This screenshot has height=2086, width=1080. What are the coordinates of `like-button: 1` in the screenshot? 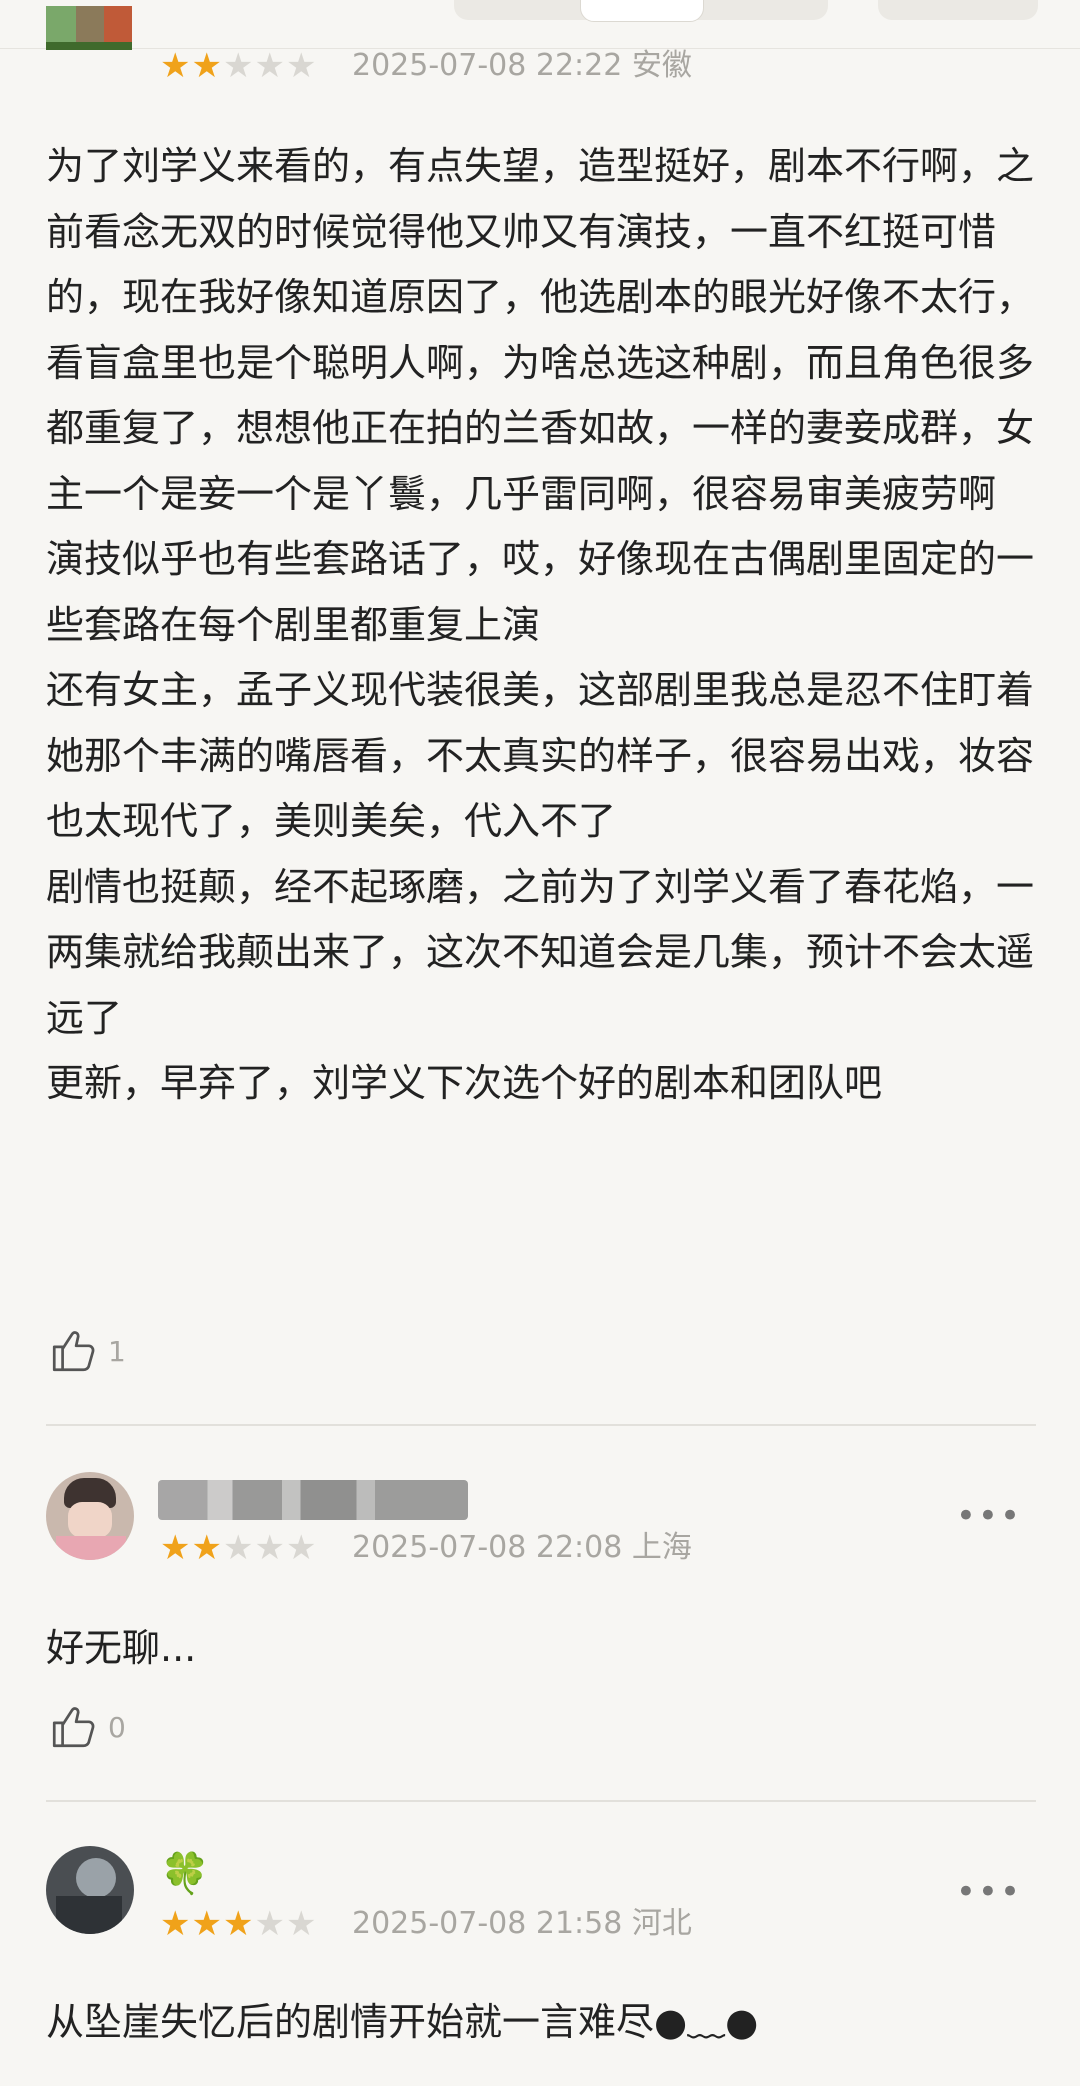 It's located at (87, 1351).